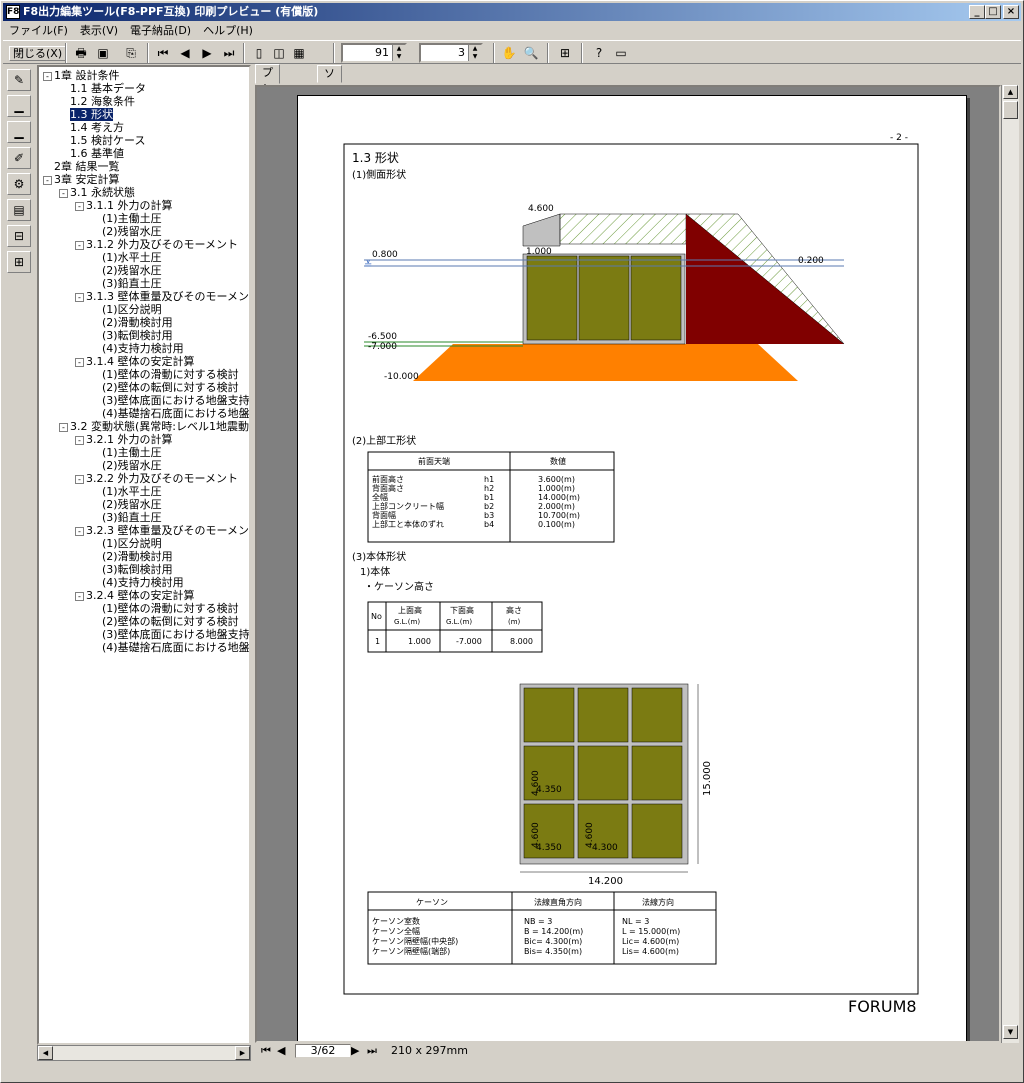  I want to click on last-page-small-icon: ⏭, so click(372, 1051).